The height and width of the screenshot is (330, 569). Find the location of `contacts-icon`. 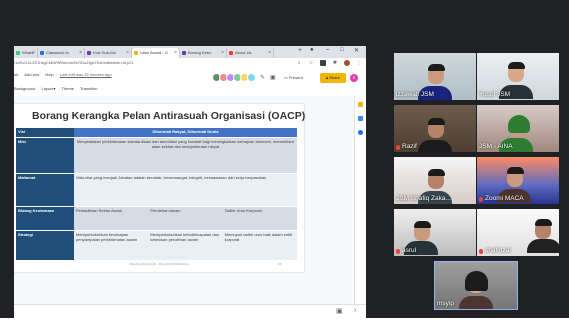

contacts-icon is located at coordinates (360, 132).